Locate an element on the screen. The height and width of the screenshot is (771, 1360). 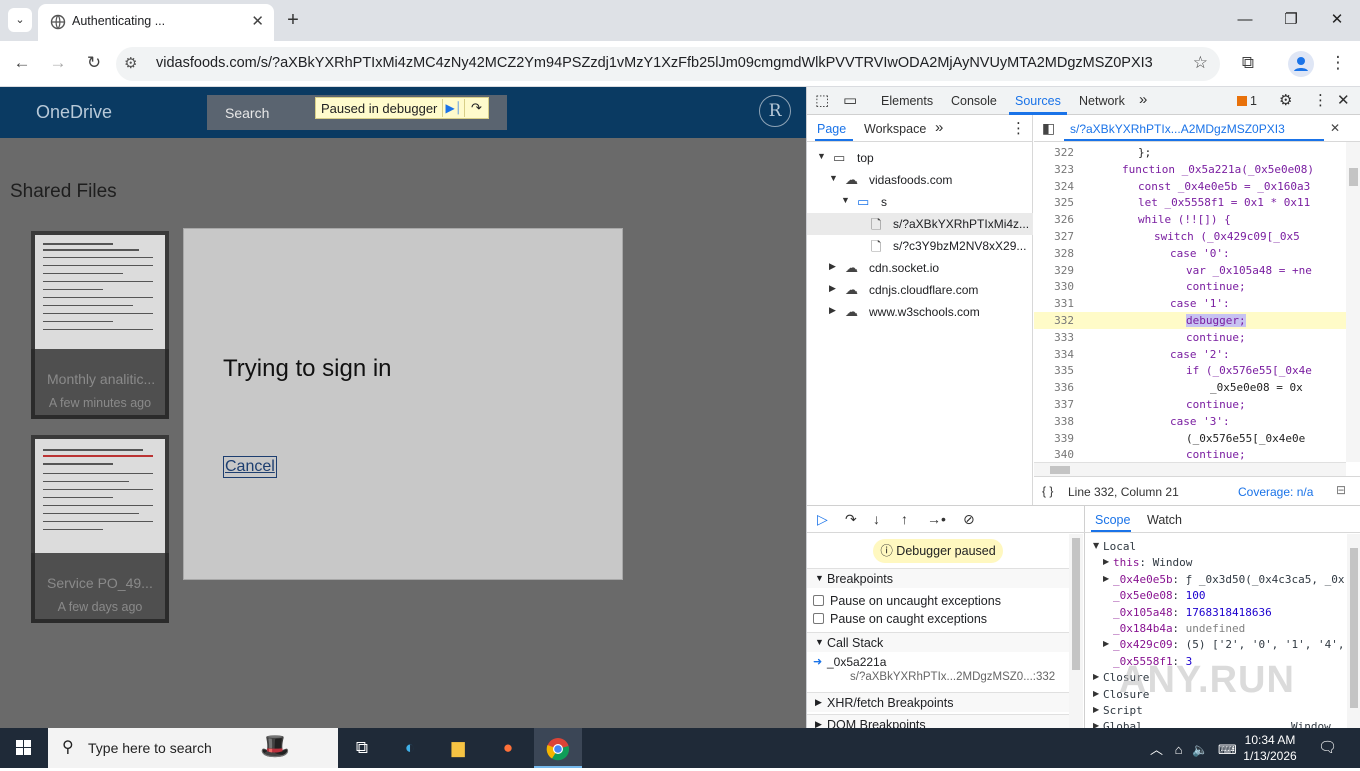
forward-button: → is located at coordinates (58, 63).